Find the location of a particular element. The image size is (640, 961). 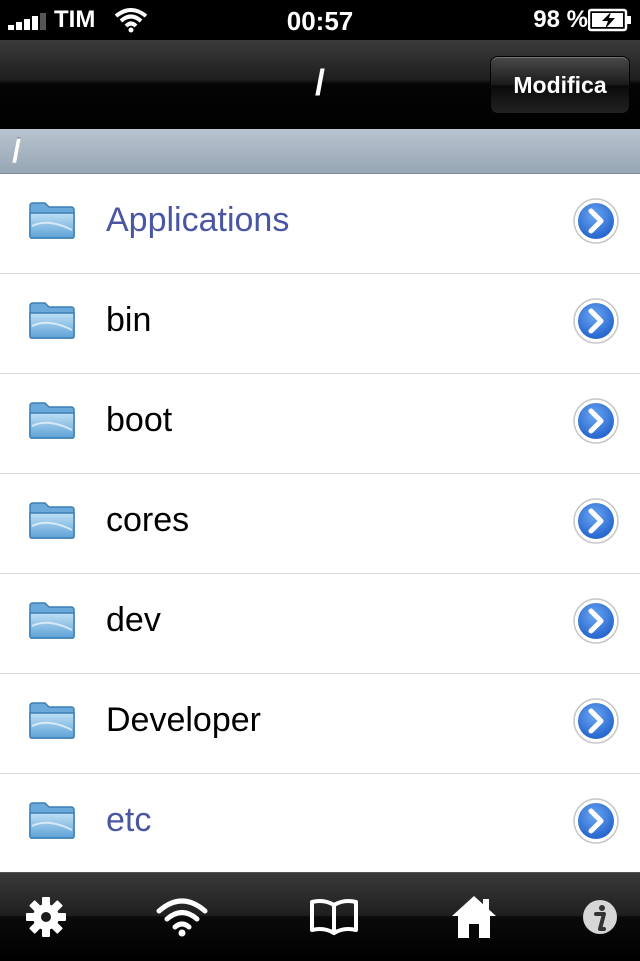

folder-row: Applications is located at coordinates (320, 224).